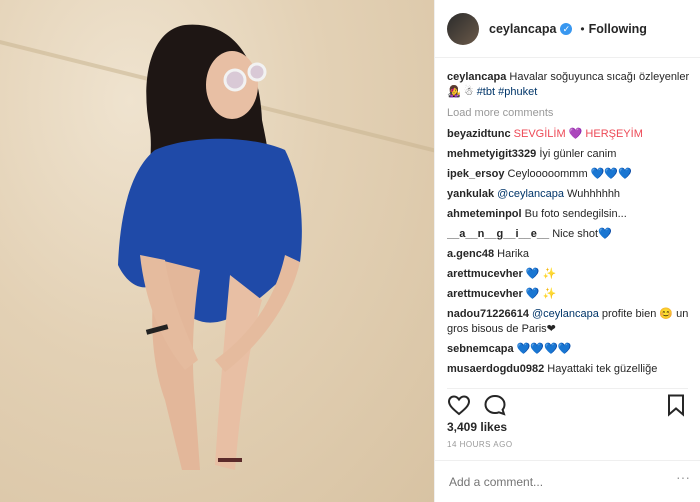 The height and width of the screenshot is (502, 700). Describe the element at coordinates (559, 481) in the screenshot. I see `add-comment-input` at that location.